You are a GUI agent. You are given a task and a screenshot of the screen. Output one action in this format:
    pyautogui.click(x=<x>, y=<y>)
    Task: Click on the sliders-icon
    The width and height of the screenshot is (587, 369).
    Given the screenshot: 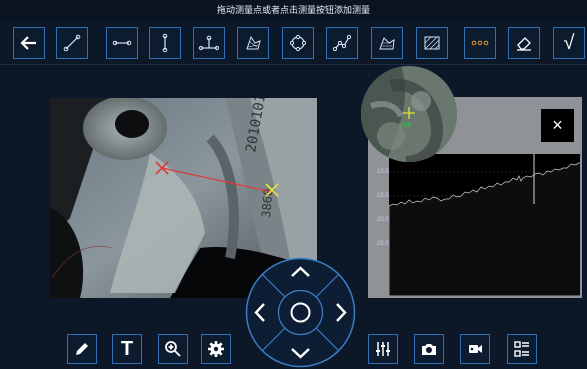 What is the action you would take?
    pyautogui.click(x=383, y=349)
    